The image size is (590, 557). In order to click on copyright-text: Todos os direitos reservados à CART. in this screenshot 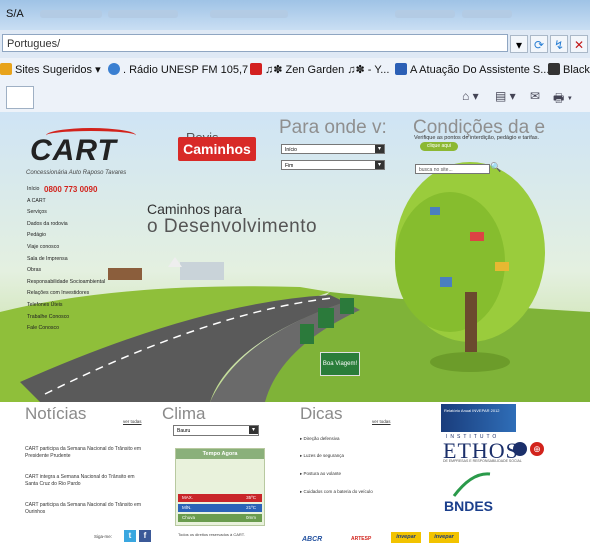, I will do `click(211, 534)`.